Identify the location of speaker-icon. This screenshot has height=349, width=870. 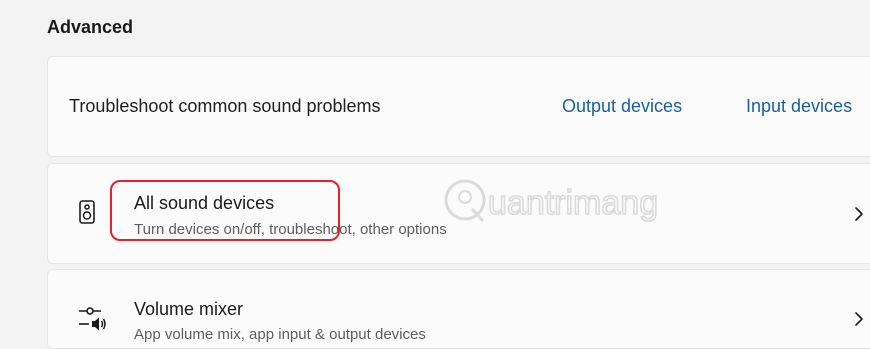
(87, 214).